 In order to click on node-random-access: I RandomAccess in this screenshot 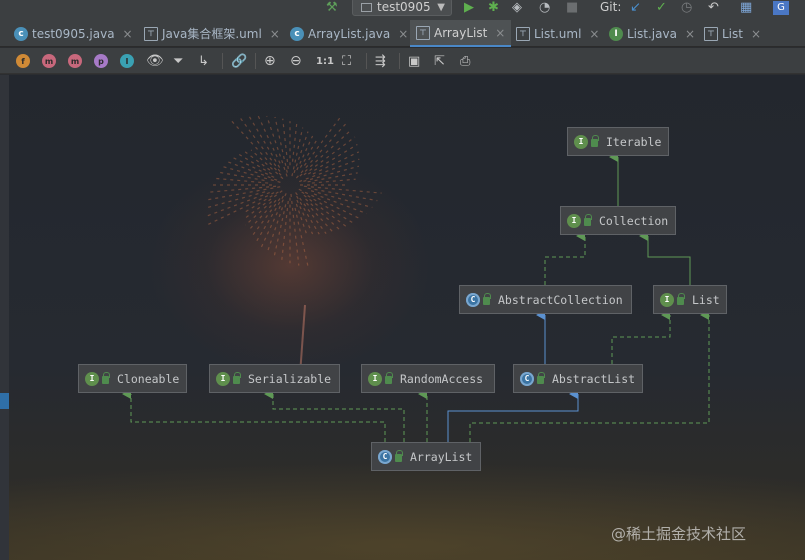, I will do `click(428, 378)`.